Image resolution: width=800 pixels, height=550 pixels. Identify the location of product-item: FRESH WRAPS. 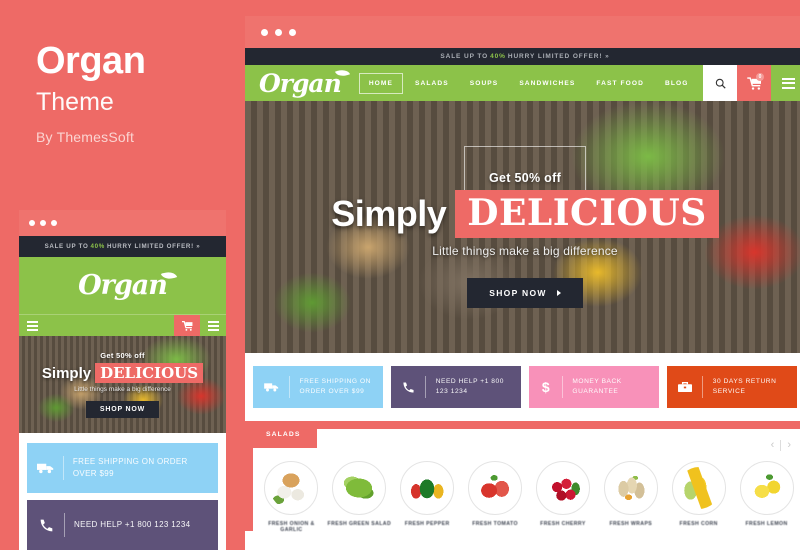
(630, 497).